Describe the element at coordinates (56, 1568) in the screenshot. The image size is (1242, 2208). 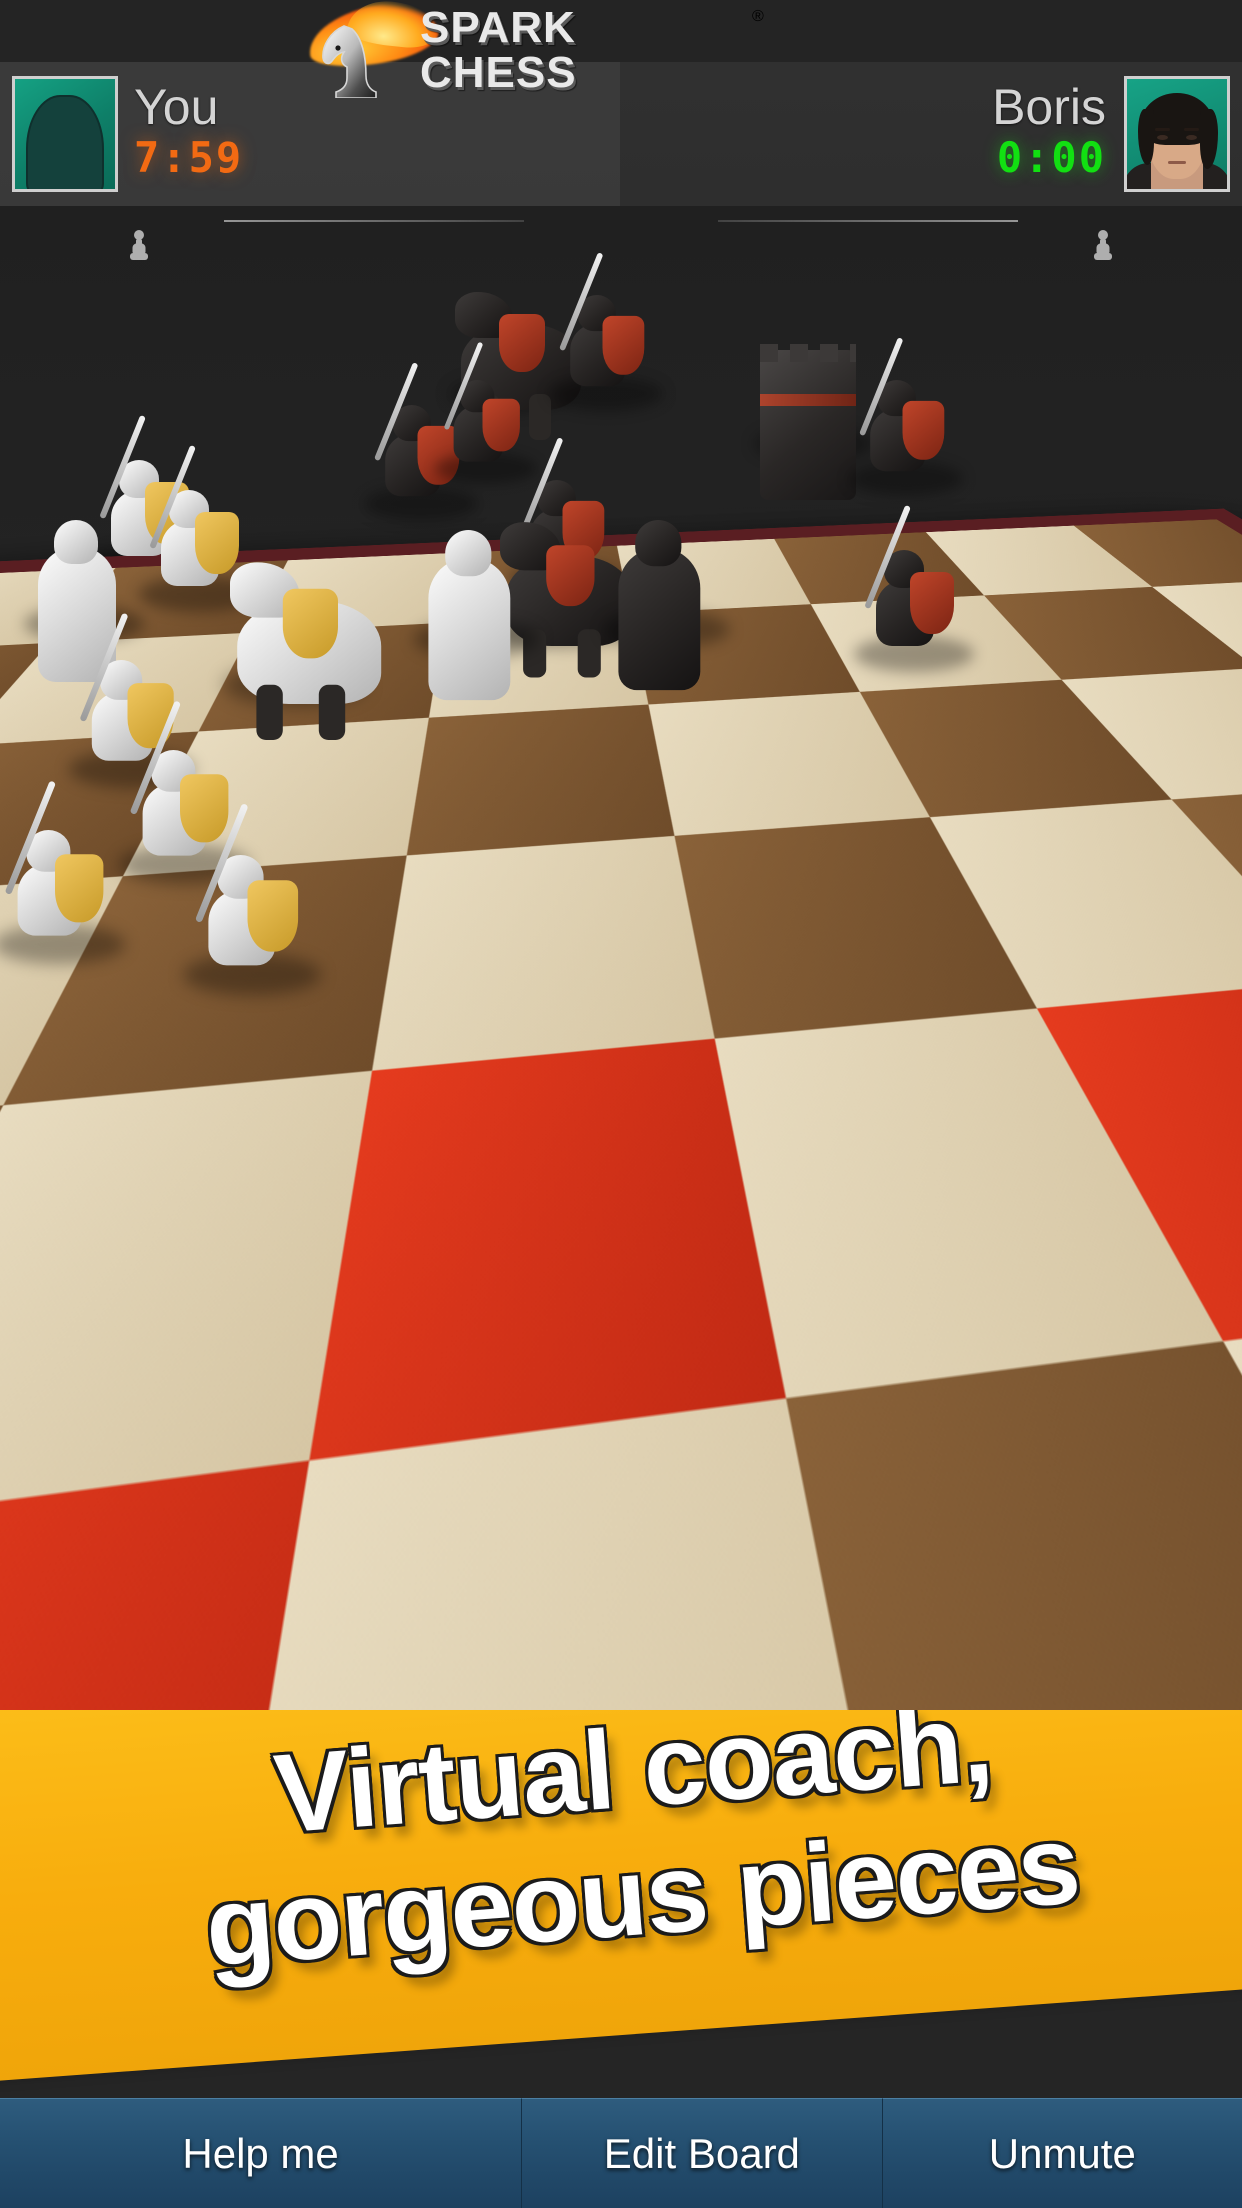
I see `evaluation-bar: -1.11` at that location.